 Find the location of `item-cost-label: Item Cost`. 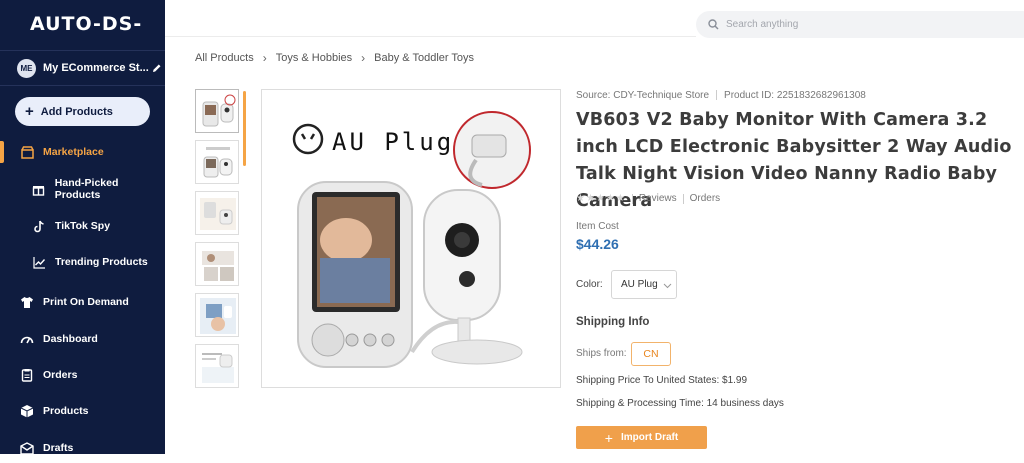

item-cost-label: Item Cost is located at coordinates (597, 226).